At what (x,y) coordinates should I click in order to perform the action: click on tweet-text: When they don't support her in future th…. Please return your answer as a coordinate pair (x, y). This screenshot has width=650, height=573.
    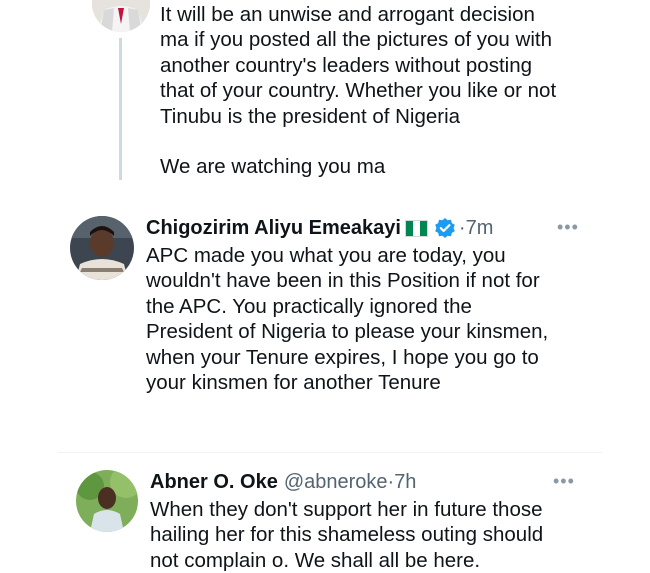
    Looking at the image, I should click on (347, 535).